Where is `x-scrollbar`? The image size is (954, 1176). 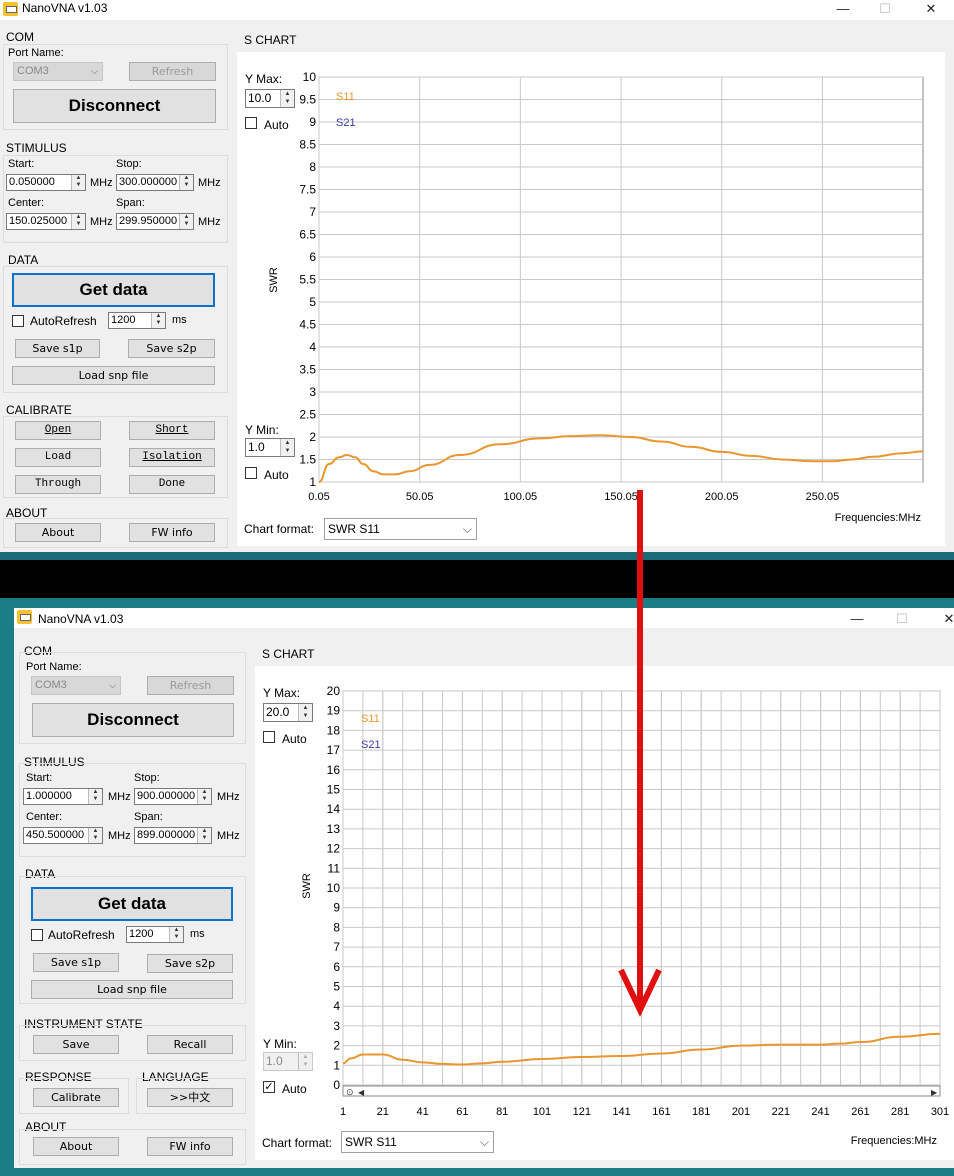 x-scrollbar is located at coordinates (641, 1091).